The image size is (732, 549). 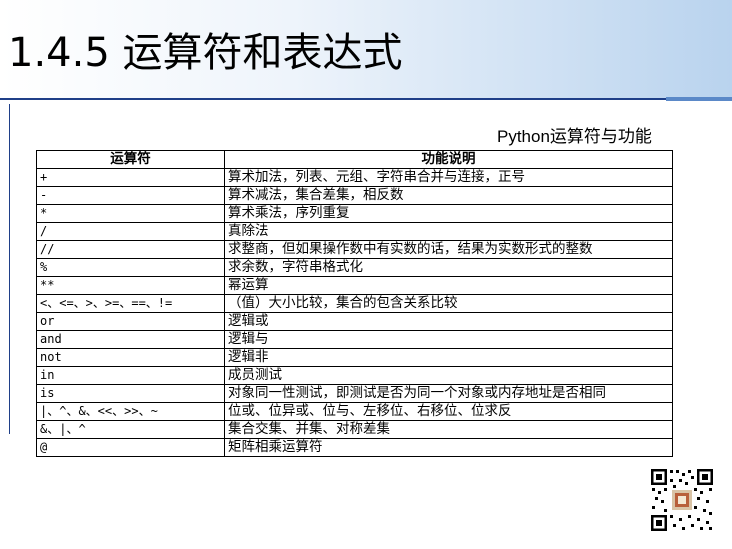 I want to click on operator-cell: +, so click(x=130, y=177).